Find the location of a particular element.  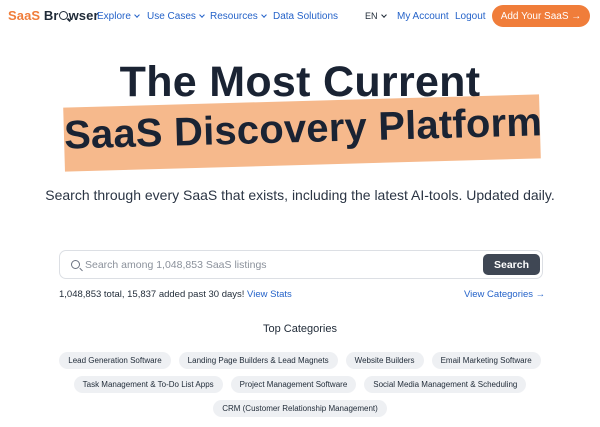

category-chip: Email Marketing Software is located at coordinates (486, 360).